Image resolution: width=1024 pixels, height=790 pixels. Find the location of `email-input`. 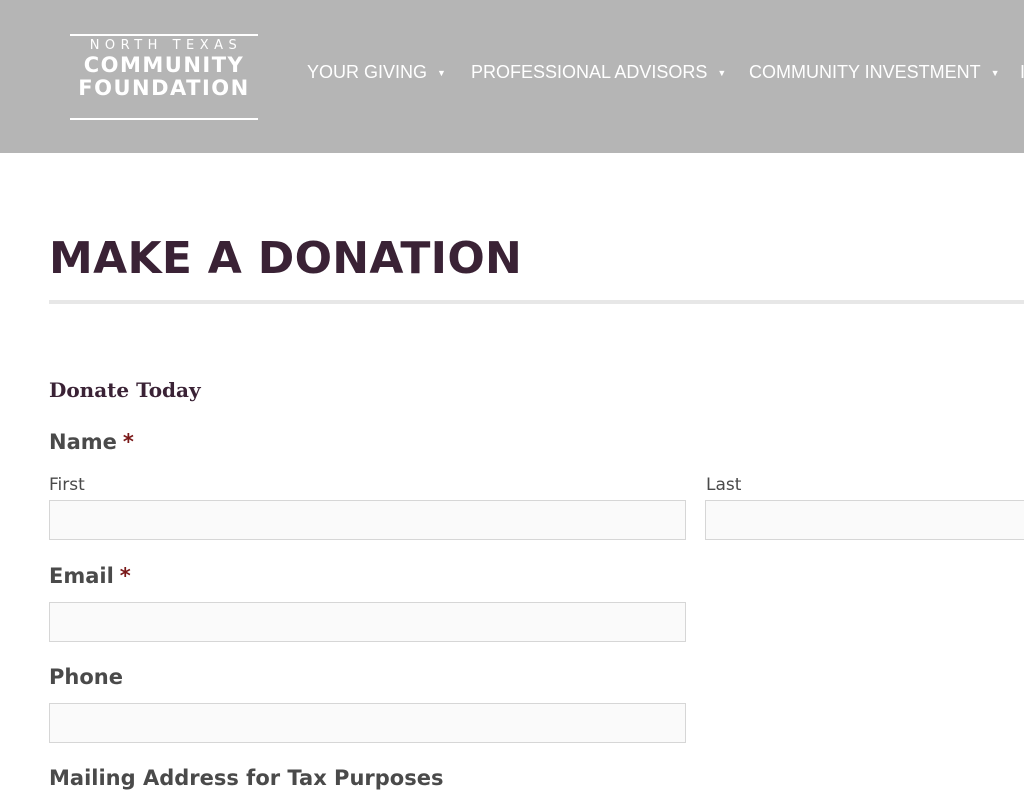

email-input is located at coordinates (367, 622).